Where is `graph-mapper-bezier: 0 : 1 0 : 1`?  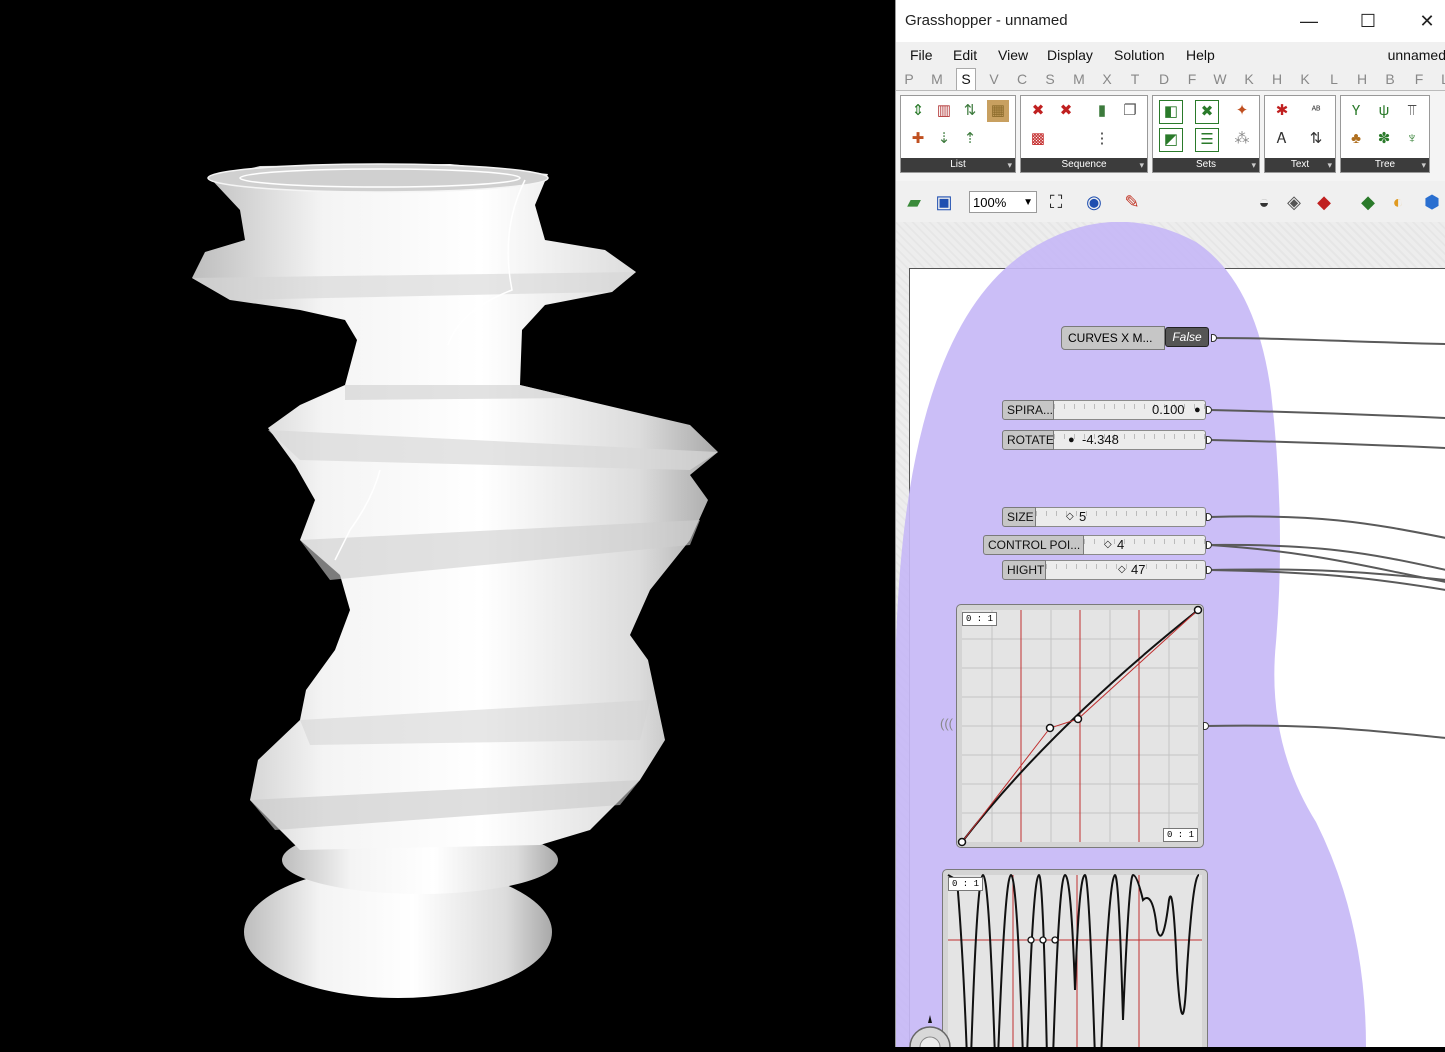
graph-mapper-bezier: 0 : 1 0 : 1 is located at coordinates (1082, 726).